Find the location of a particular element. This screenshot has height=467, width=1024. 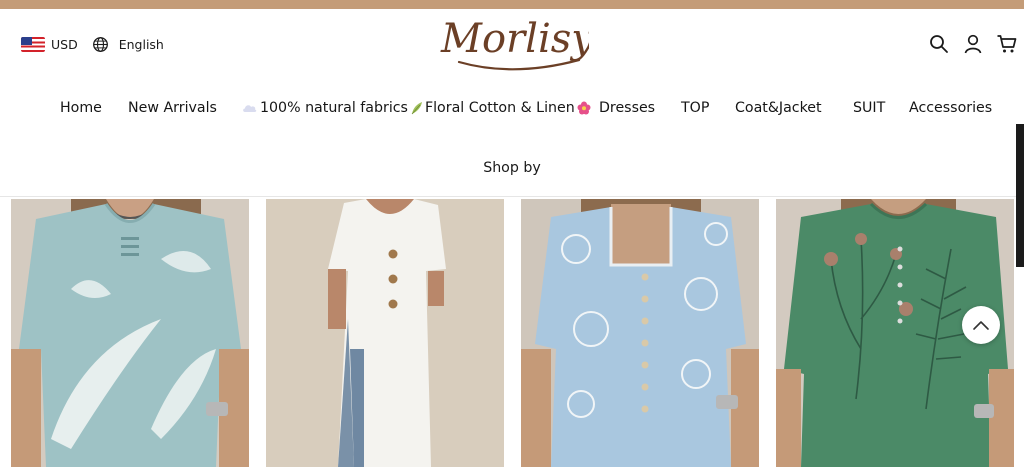

cloud-icon is located at coordinates (250, 108).